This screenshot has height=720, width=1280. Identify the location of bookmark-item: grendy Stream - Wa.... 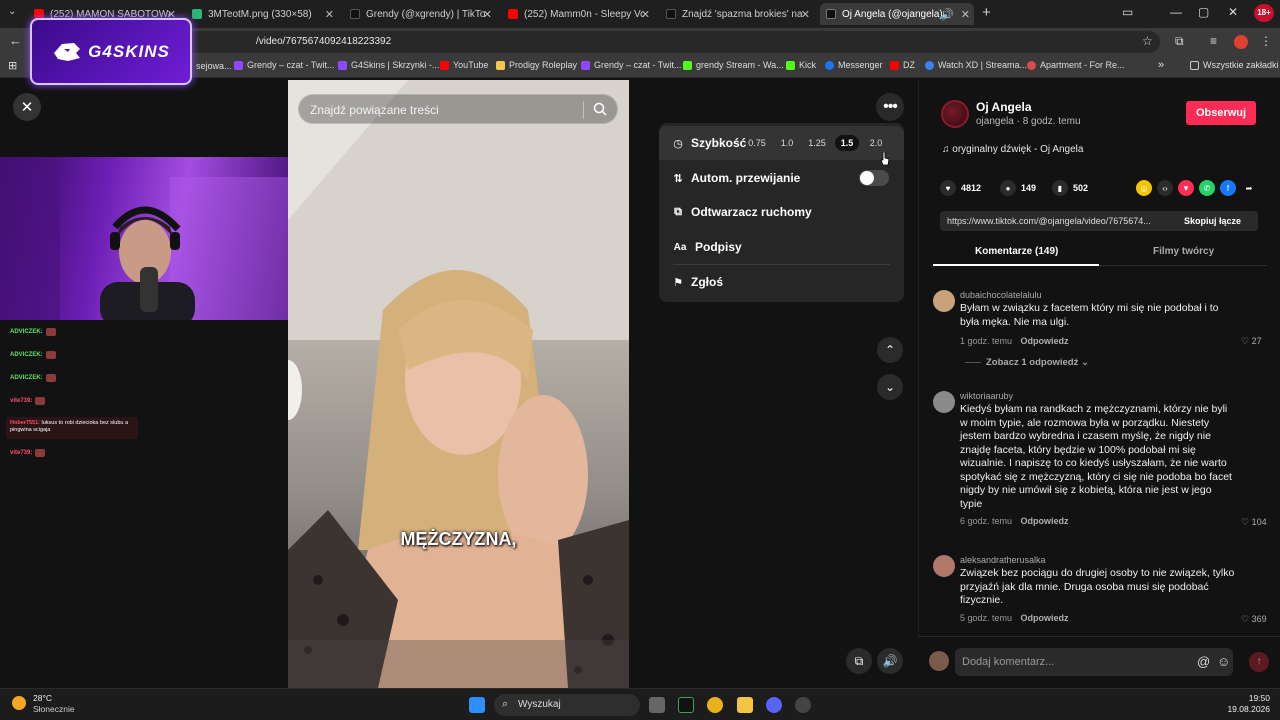
(733, 65).